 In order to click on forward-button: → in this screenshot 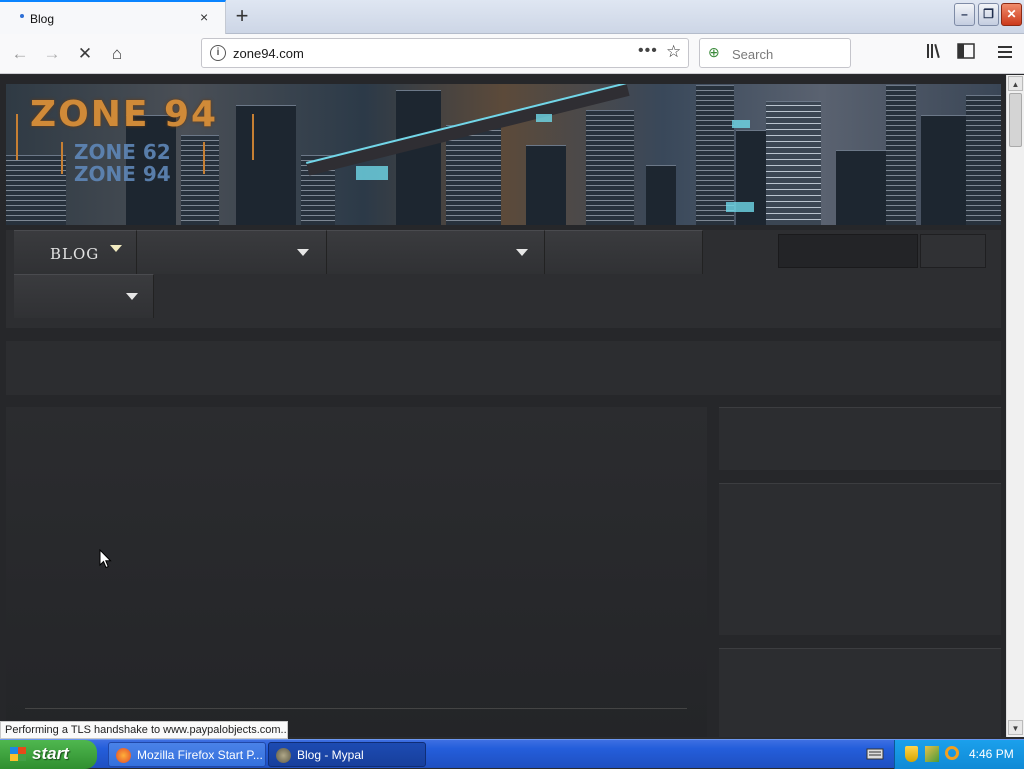, I will do `click(52, 54)`.